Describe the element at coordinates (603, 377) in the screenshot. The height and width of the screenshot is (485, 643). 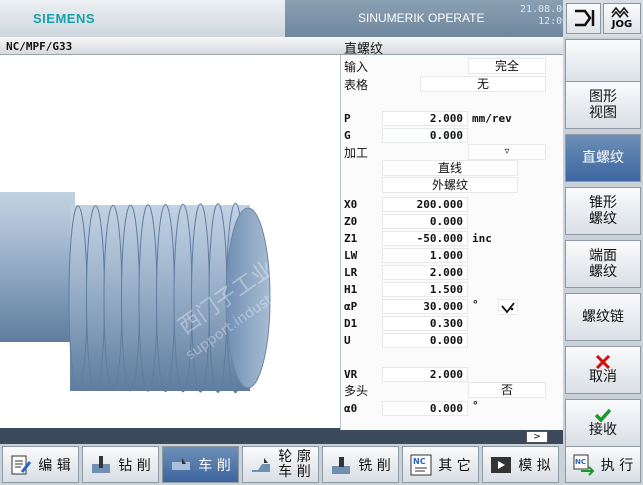
I see `vsk-cancel-label: 取消` at that location.